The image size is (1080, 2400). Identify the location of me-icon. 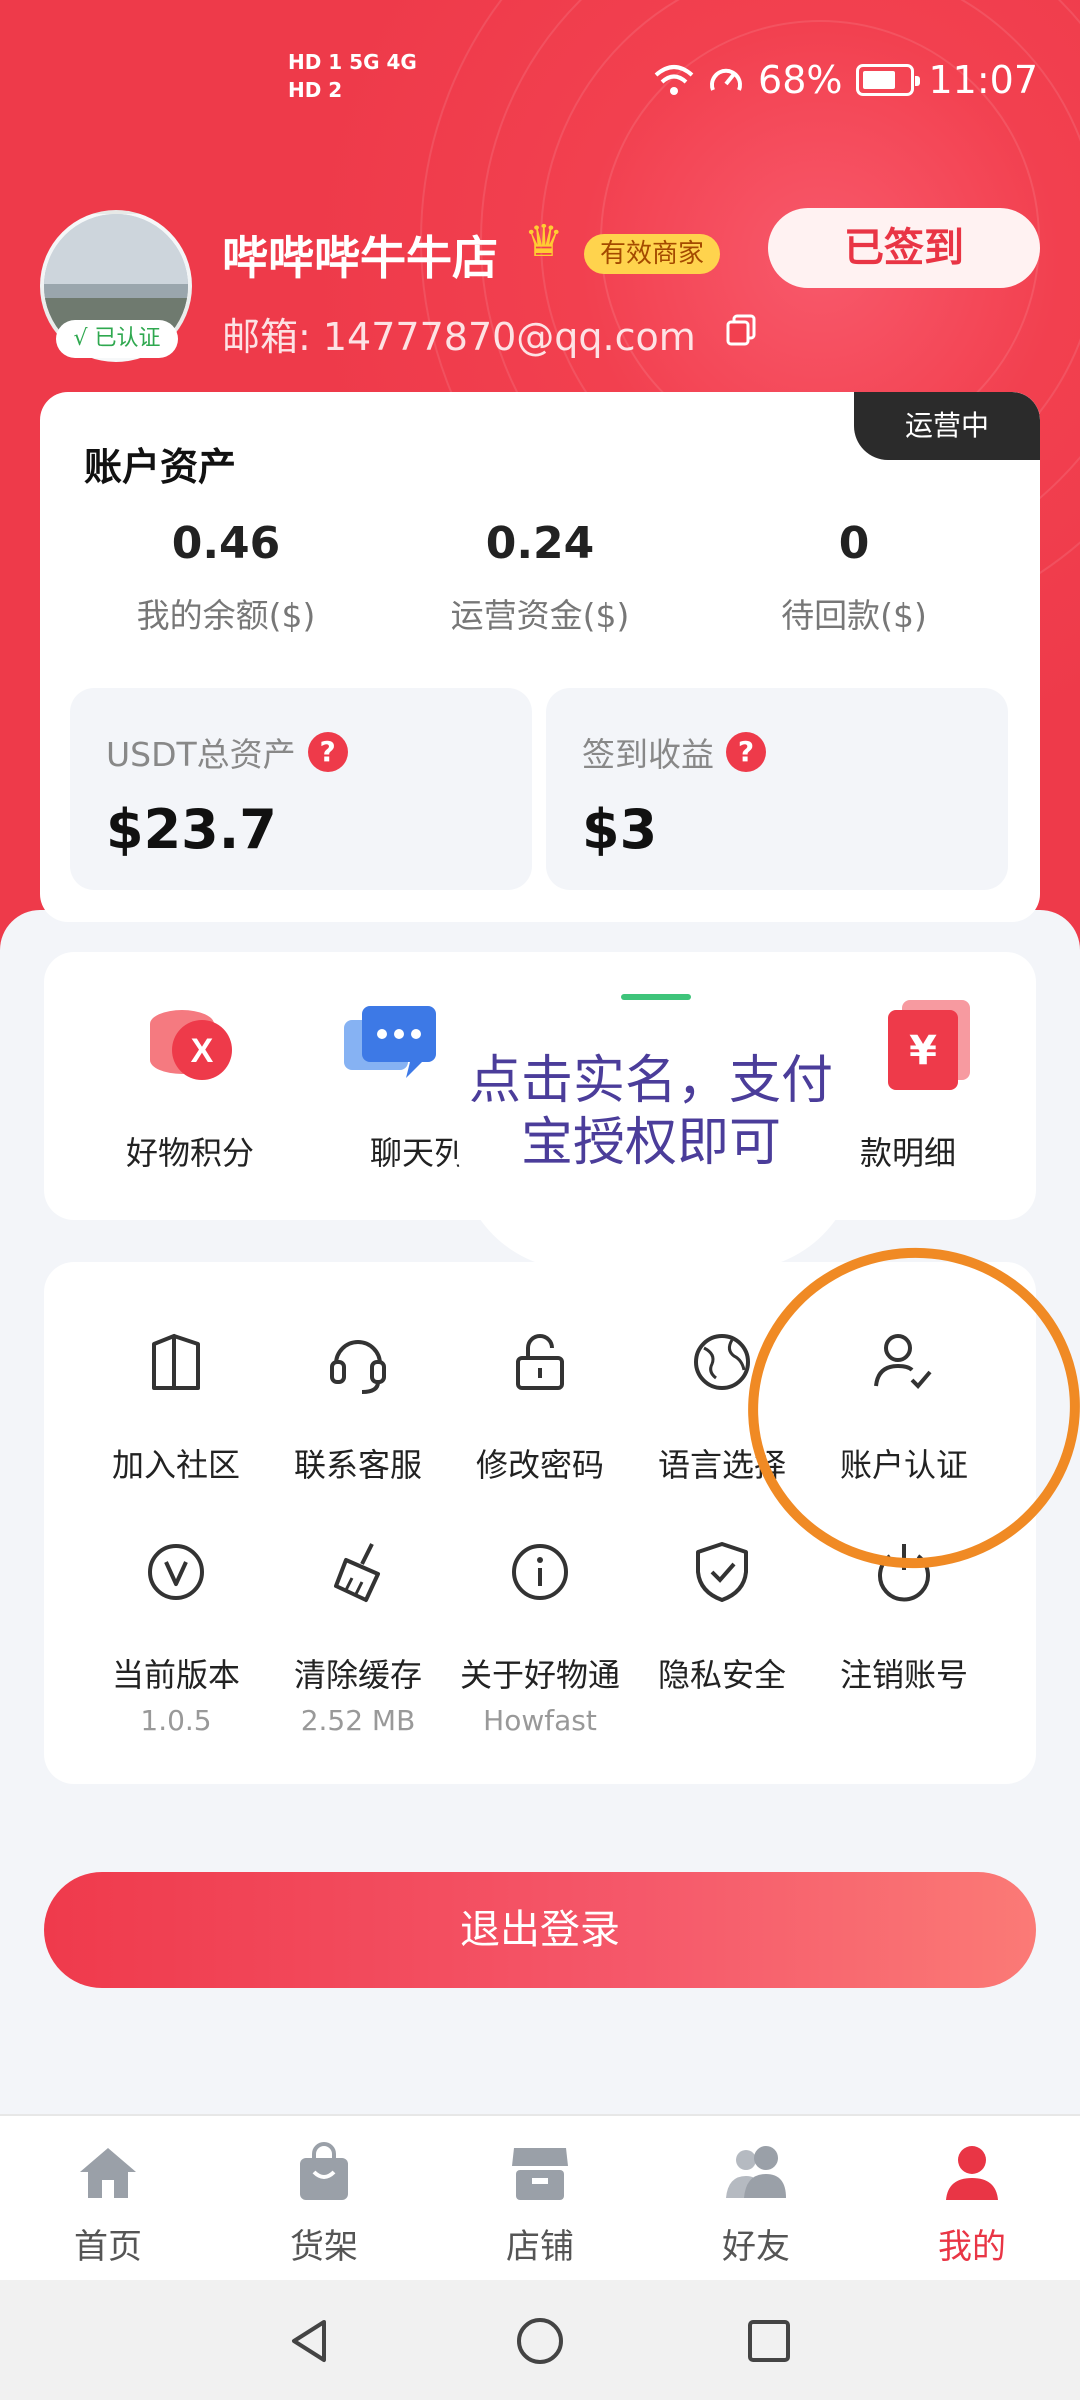
(972, 2173).